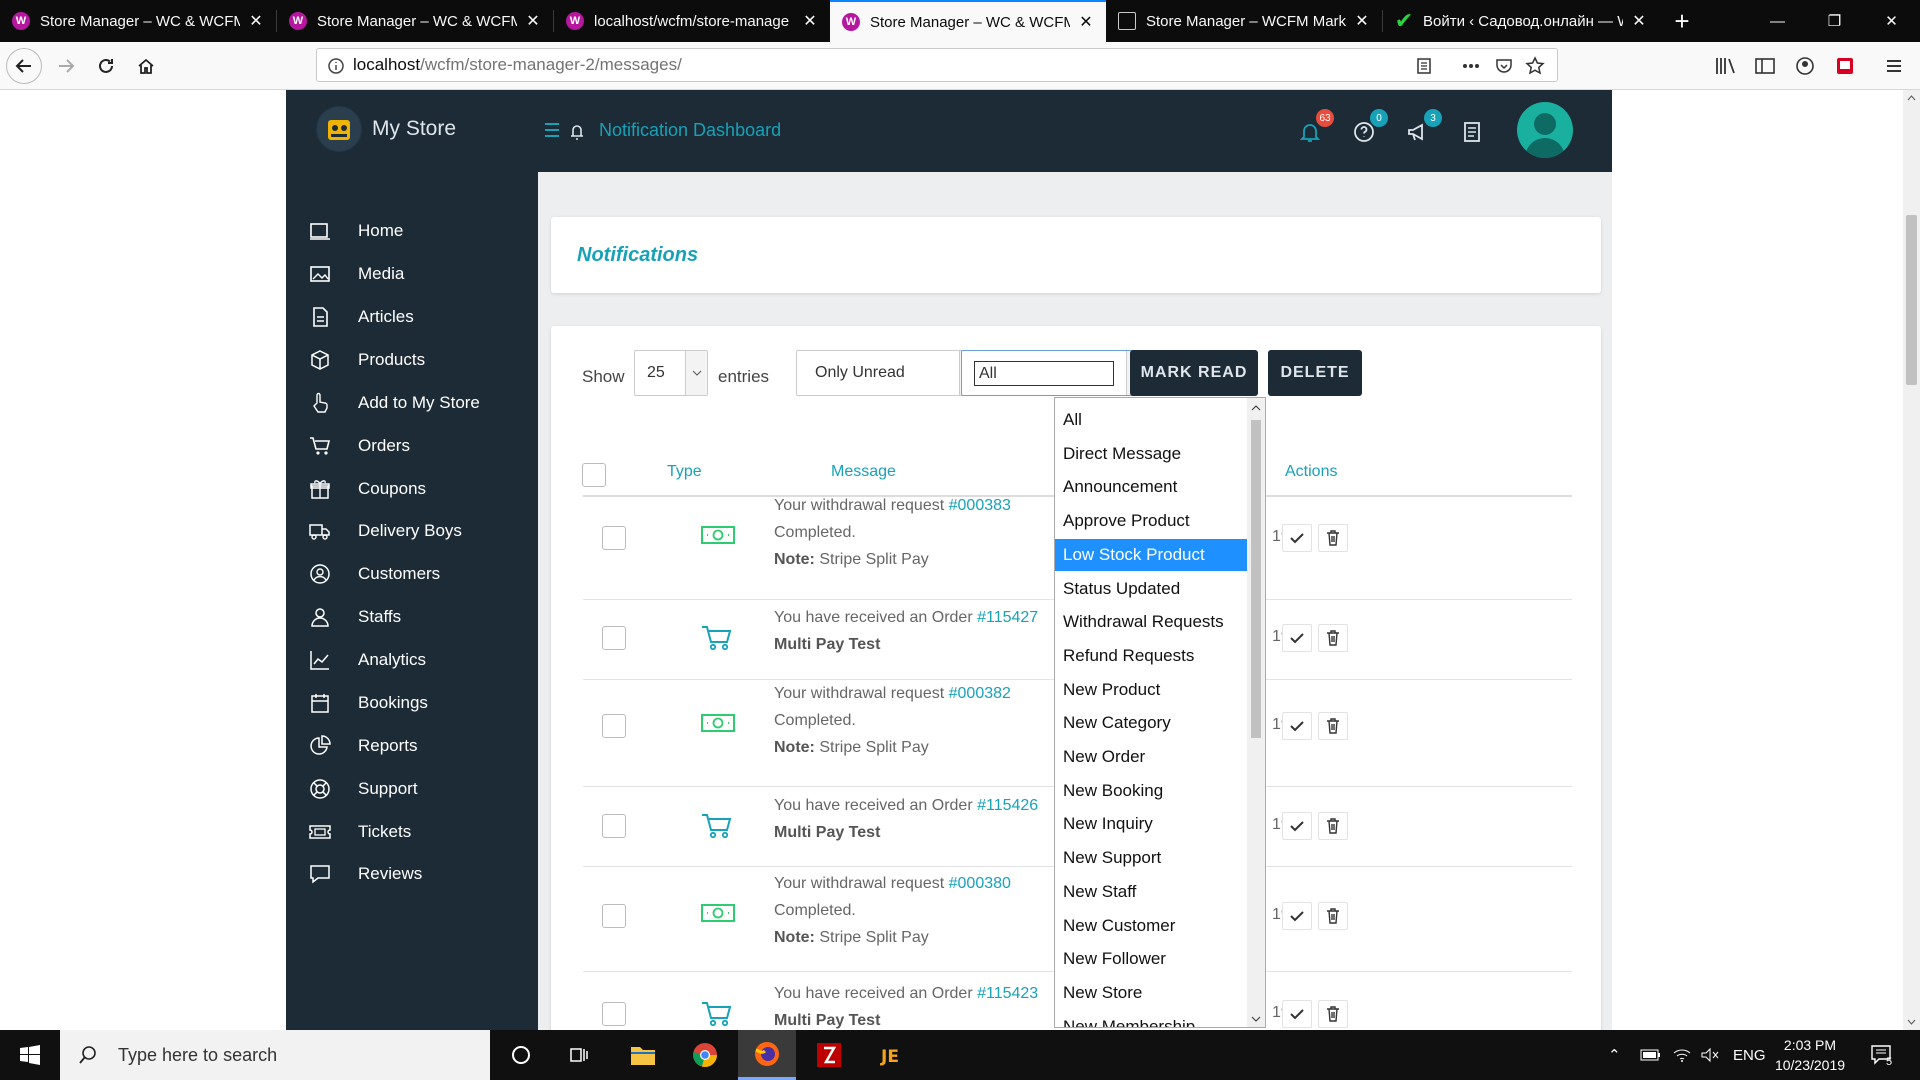  I want to click on home-button, so click(146, 66).